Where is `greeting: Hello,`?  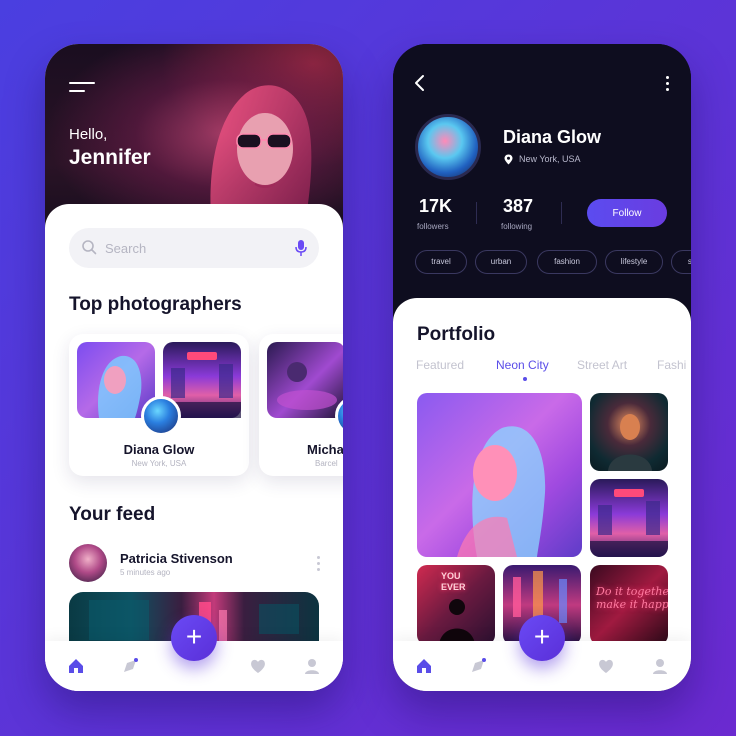 greeting: Hello, is located at coordinates (88, 134).